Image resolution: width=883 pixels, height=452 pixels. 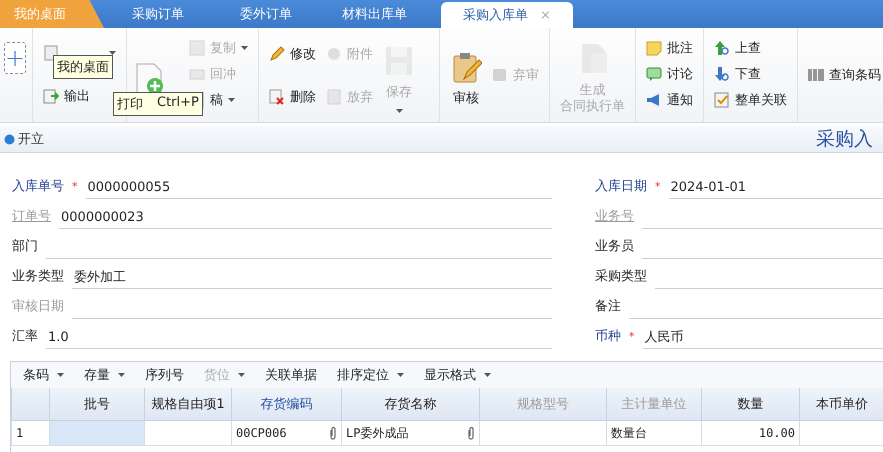 I want to click on cell-text: LP委外成品, so click(x=377, y=433).